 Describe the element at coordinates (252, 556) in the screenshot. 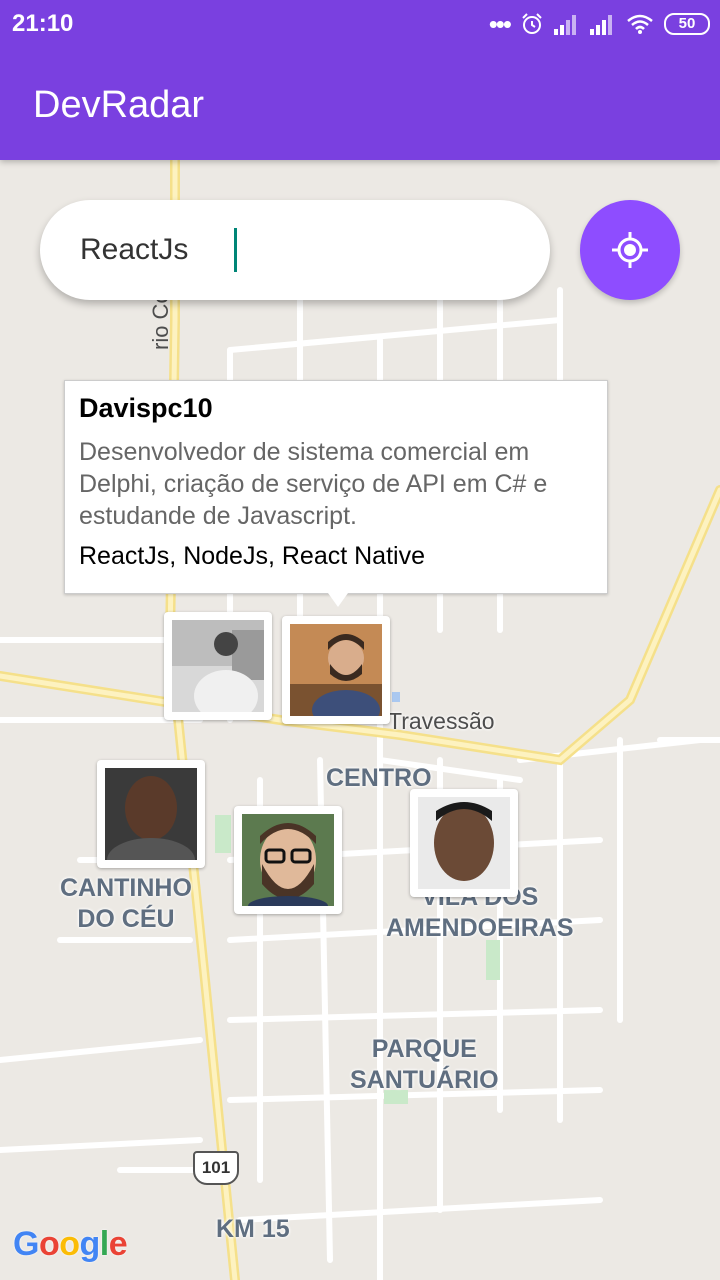

I see `callout-dev-techs: ReactJs, NodeJs, React Native` at that location.